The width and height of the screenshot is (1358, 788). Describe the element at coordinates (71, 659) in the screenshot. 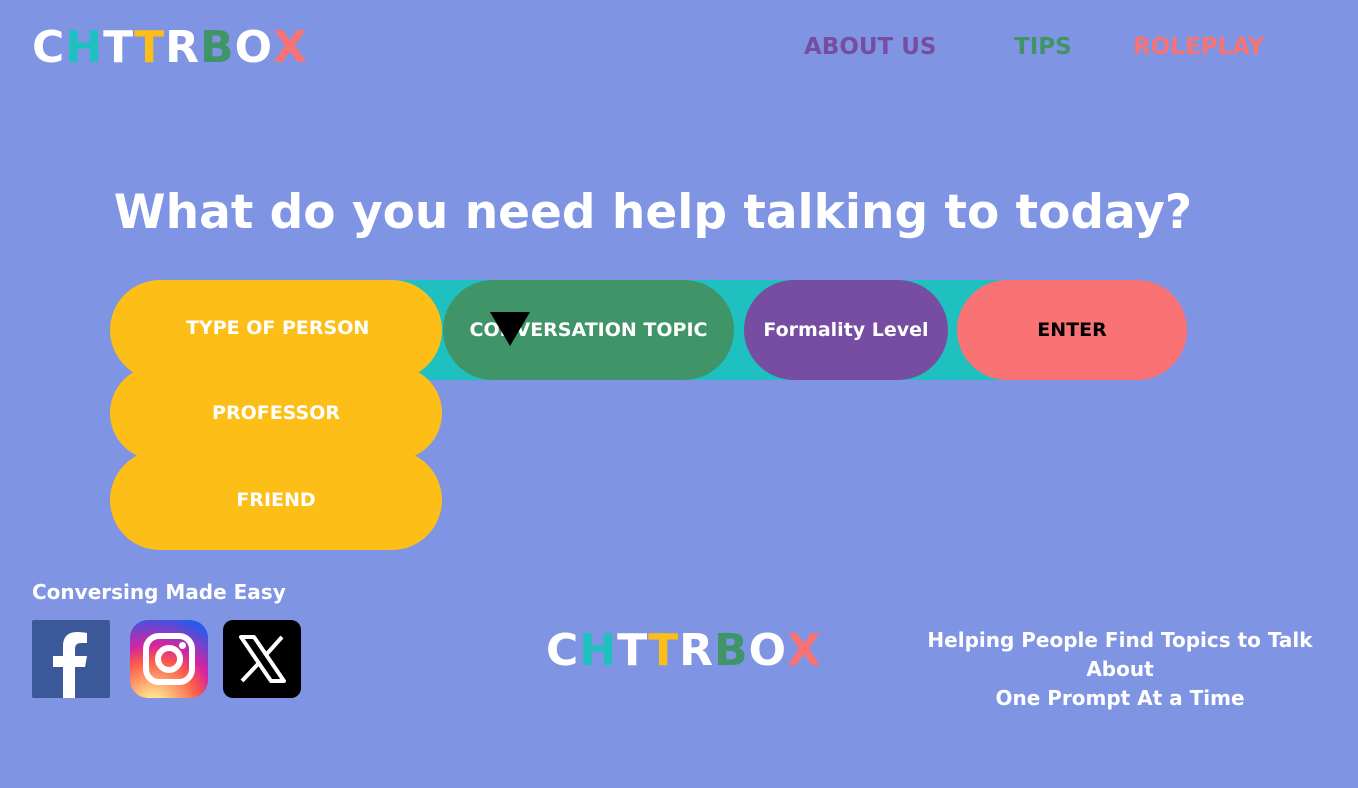

I see `facebook-icon` at that location.